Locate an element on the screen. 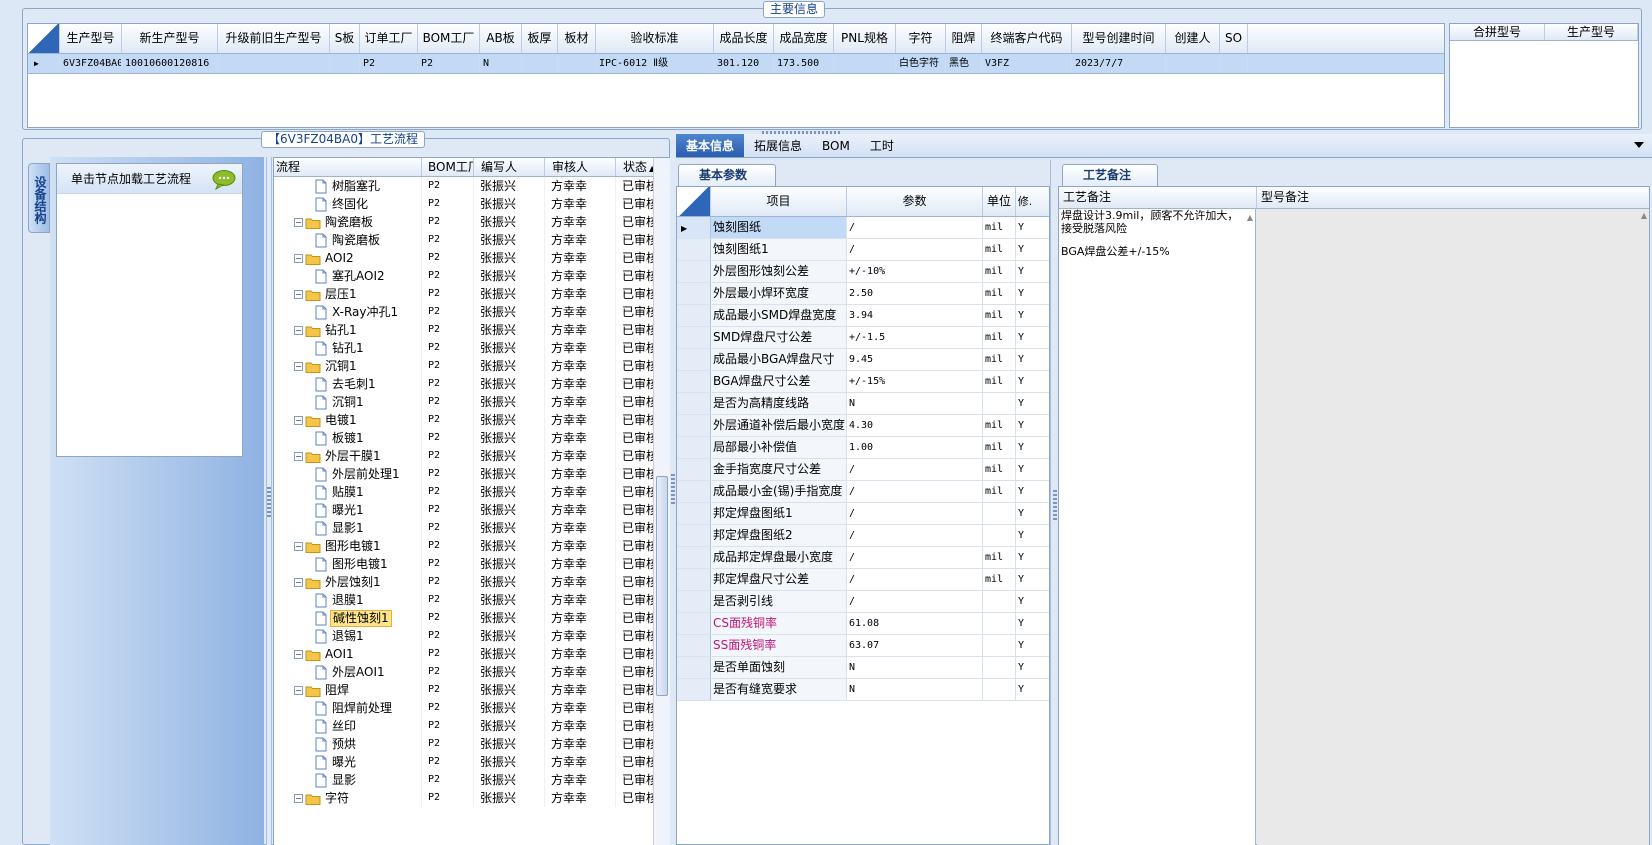 The height and width of the screenshot is (845, 1652). tree-row: 显影1 P2 张振兴 方幸幸 已审核 is located at coordinates (472, 528).